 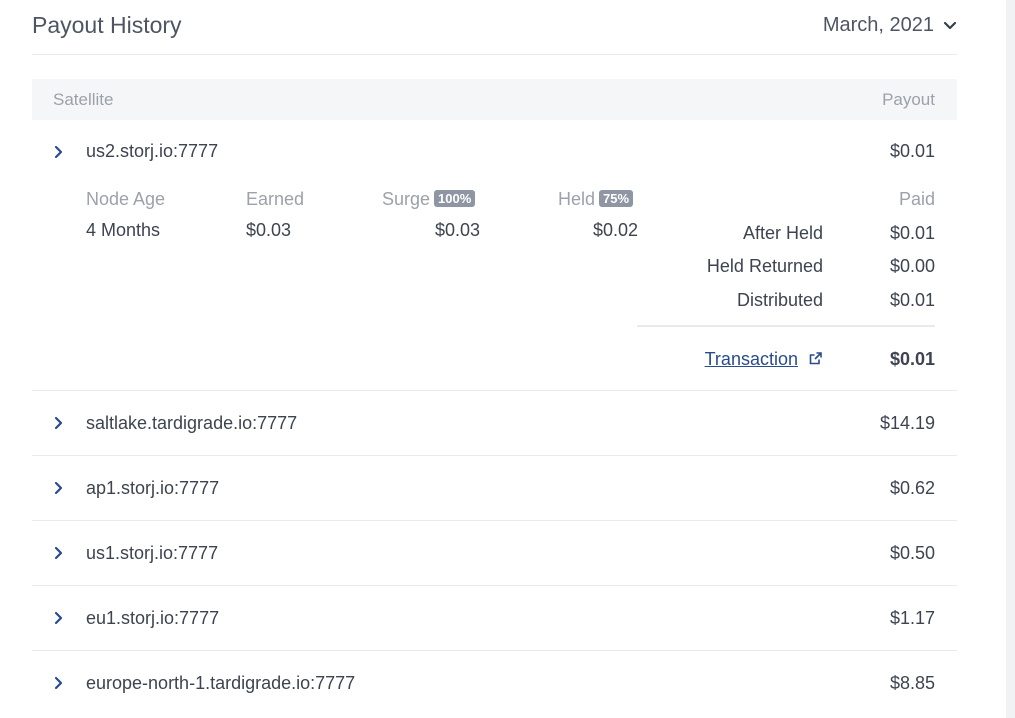 What do you see at coordinates (912, 233) in the screenshot?
I see `after-held-value: $0.01` at bounding box center [912, 233].